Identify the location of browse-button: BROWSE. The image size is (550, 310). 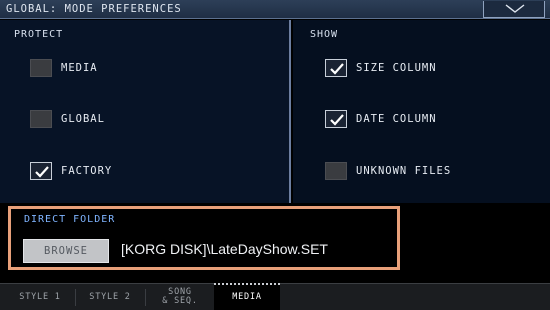
(66, 251).